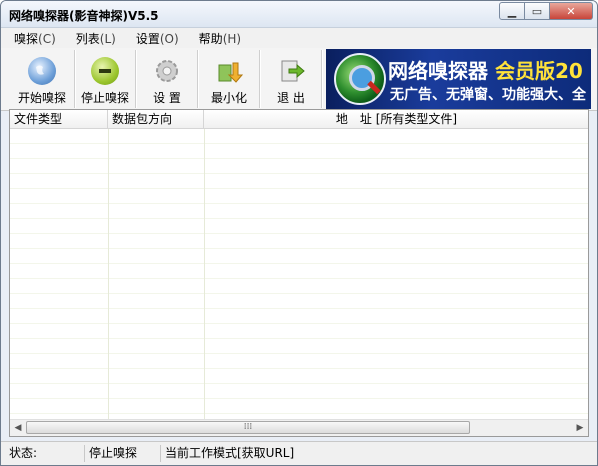 The height and width of the screenshot is (466, 598). What do you see at coordinates (147, 38) in the screenshot?
I see `menu-settings-label: 设置` at bounding box center [147, 38].